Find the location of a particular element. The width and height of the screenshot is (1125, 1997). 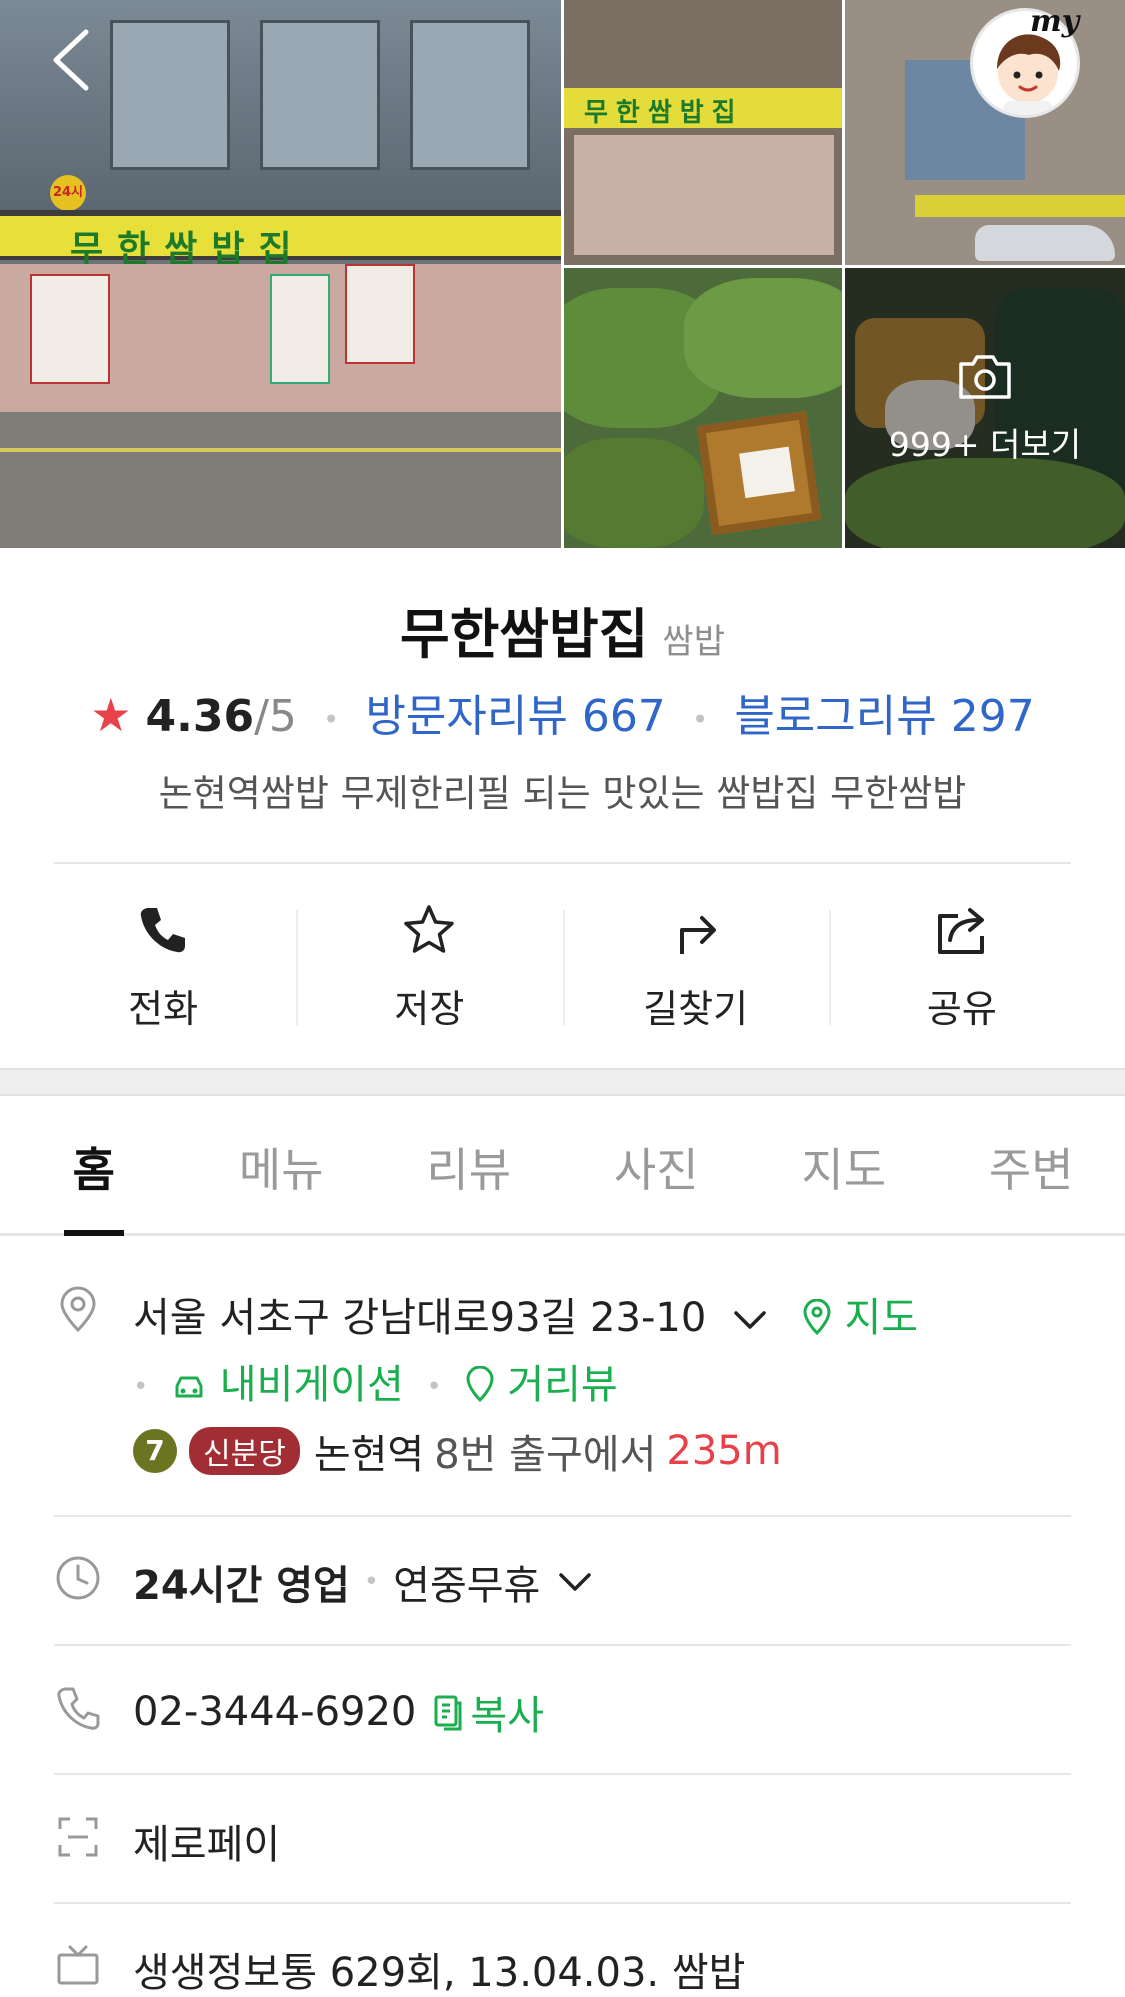

map-pin-icon is located at coordinates (817, 1317).